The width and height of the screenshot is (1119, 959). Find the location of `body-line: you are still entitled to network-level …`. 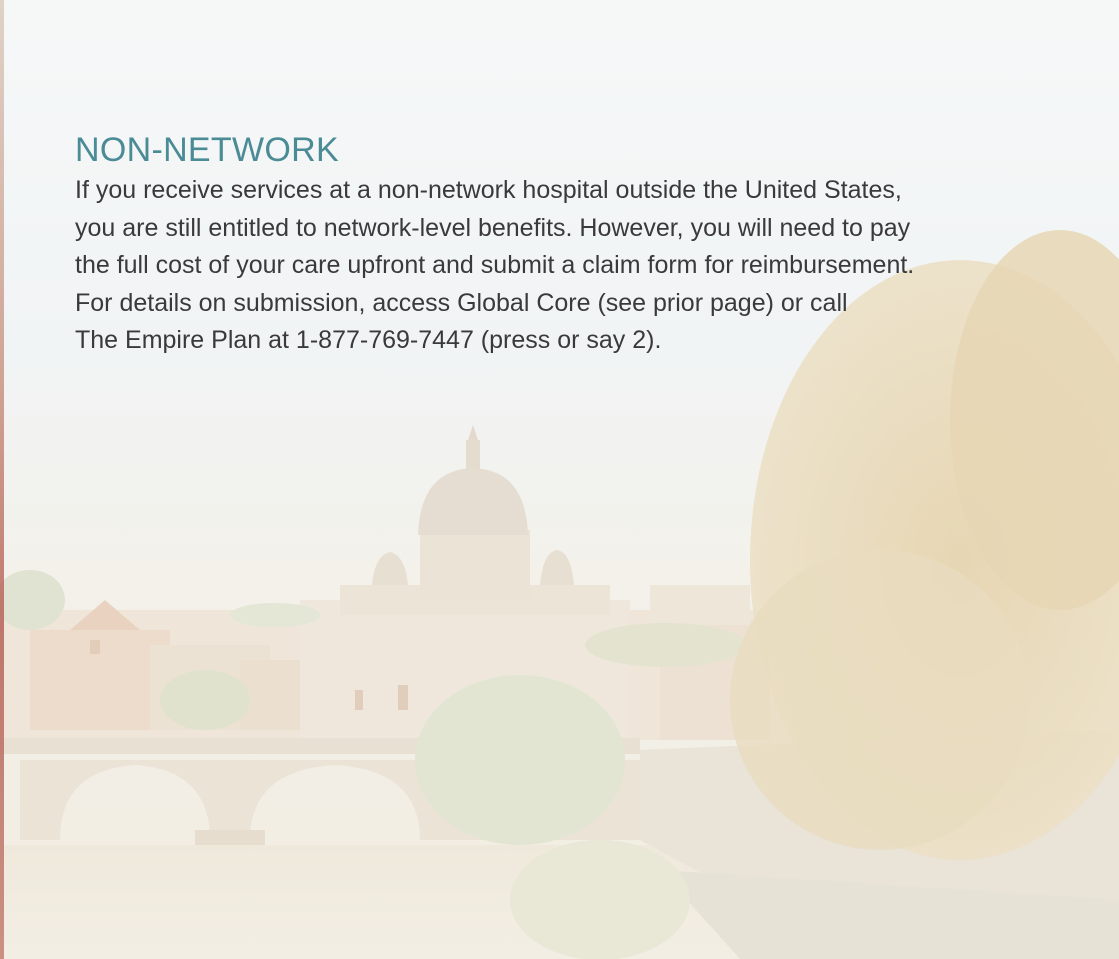

body-line: you are still entitled to network-level … is located at coordinates (493, 227).